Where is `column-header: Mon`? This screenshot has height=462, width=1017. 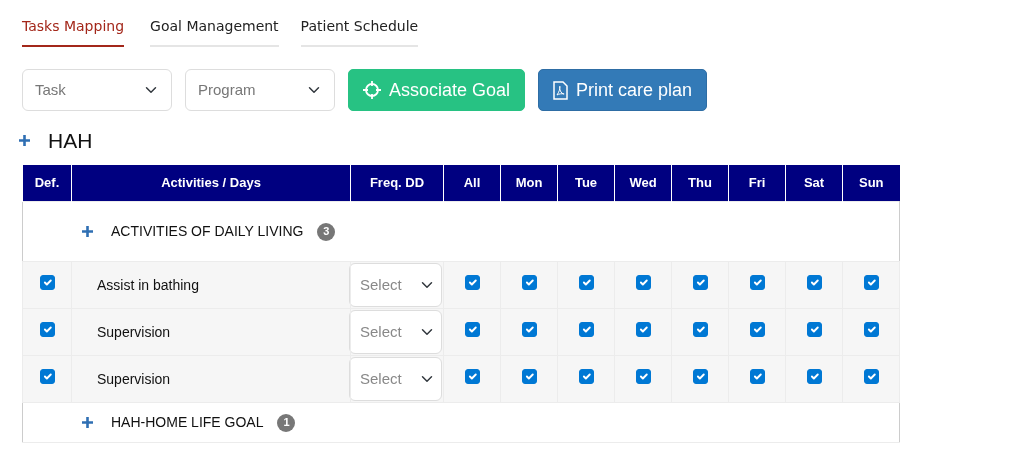 column-header: Mon is located at coordinates (529, 183).